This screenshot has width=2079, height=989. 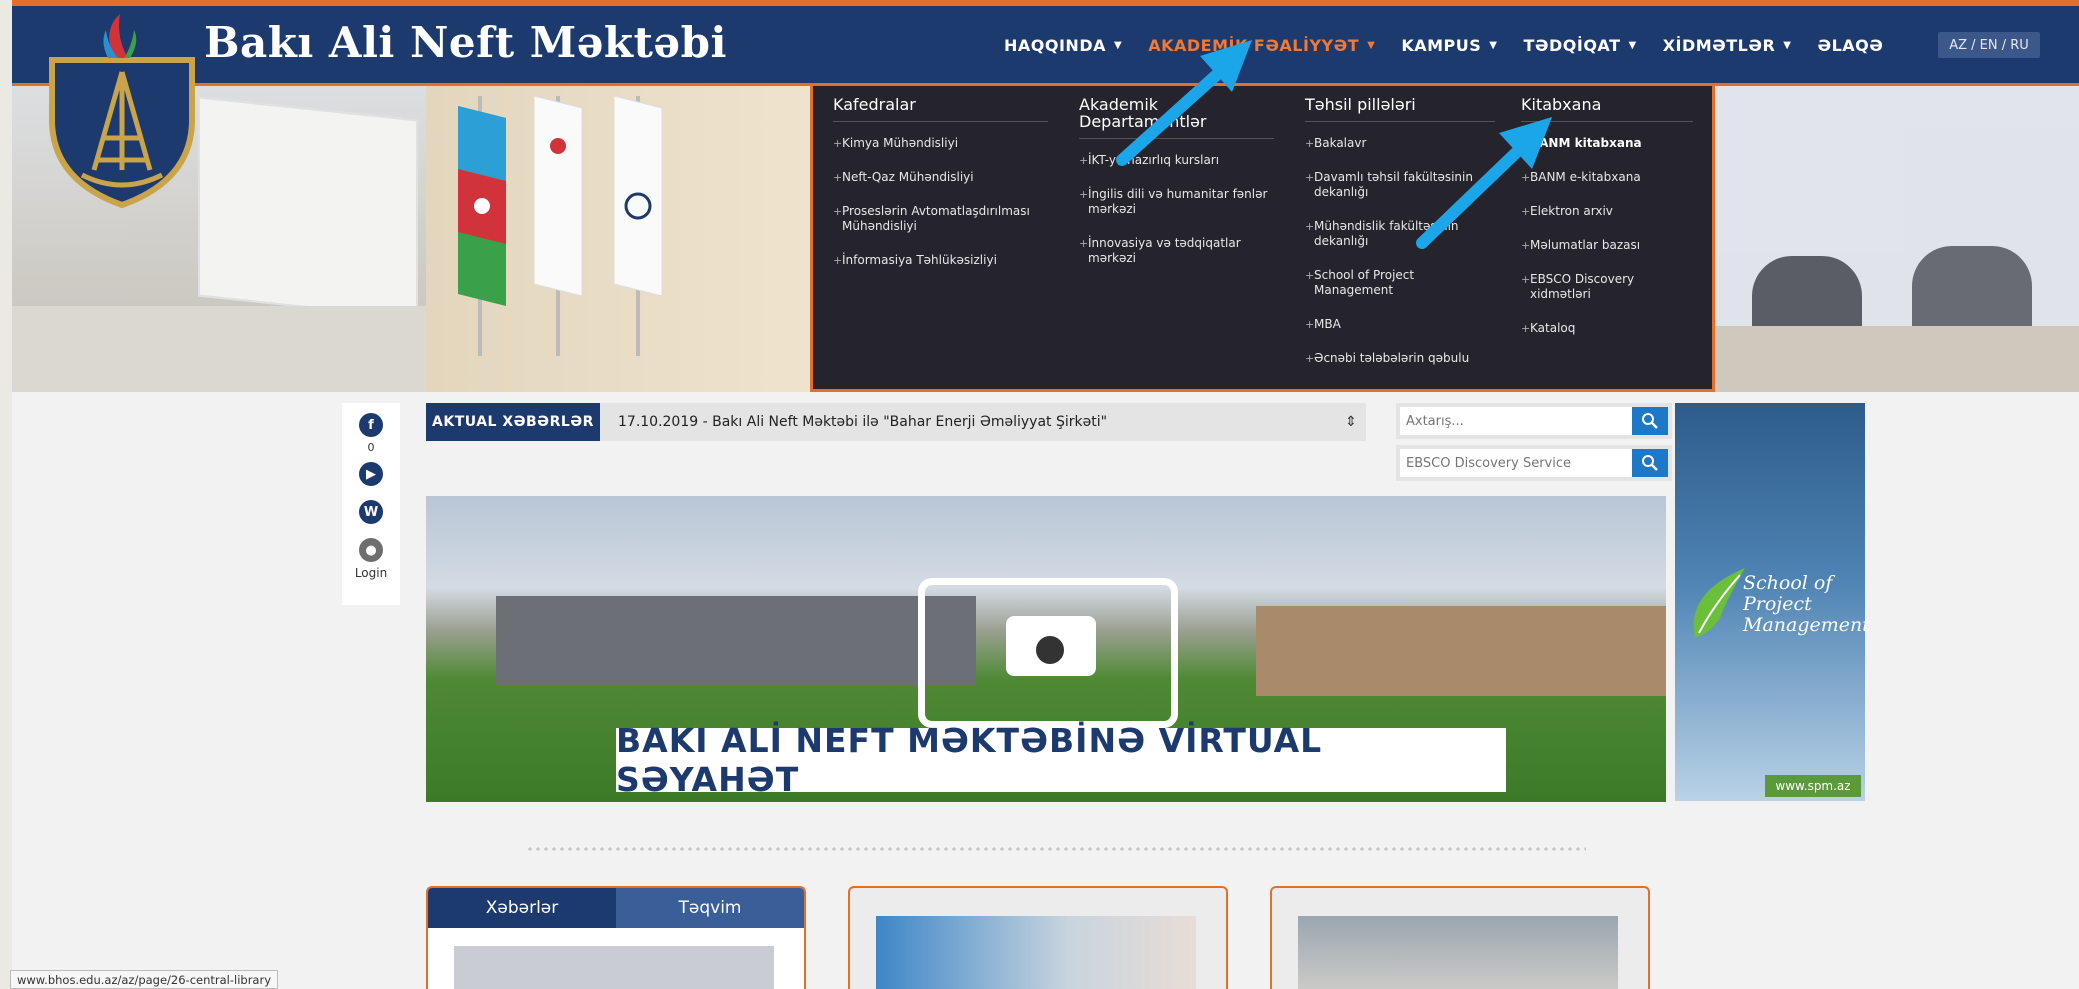 What do you see at coordinates (736, 641) in the screenshot?
I see `stadium-stand` at bounding box center [736, 641].